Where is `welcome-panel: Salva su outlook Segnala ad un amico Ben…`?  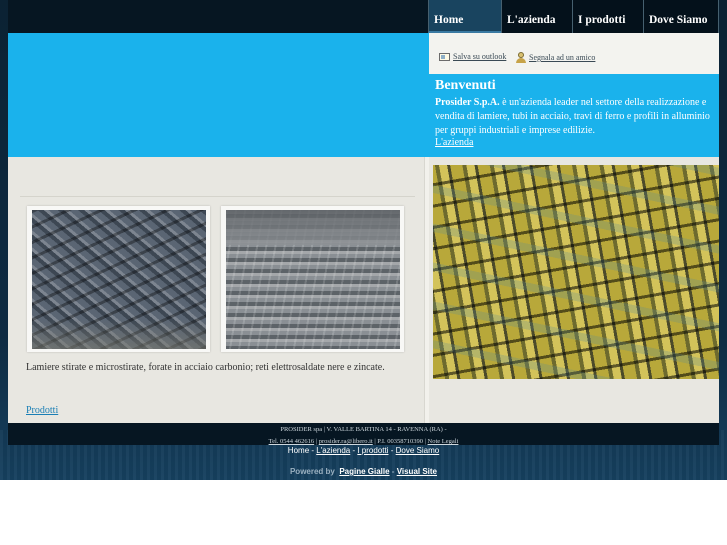
welcome-panel: Salva su outlook Segnala ad un amico Ben… is located at coordinates (574, 95).